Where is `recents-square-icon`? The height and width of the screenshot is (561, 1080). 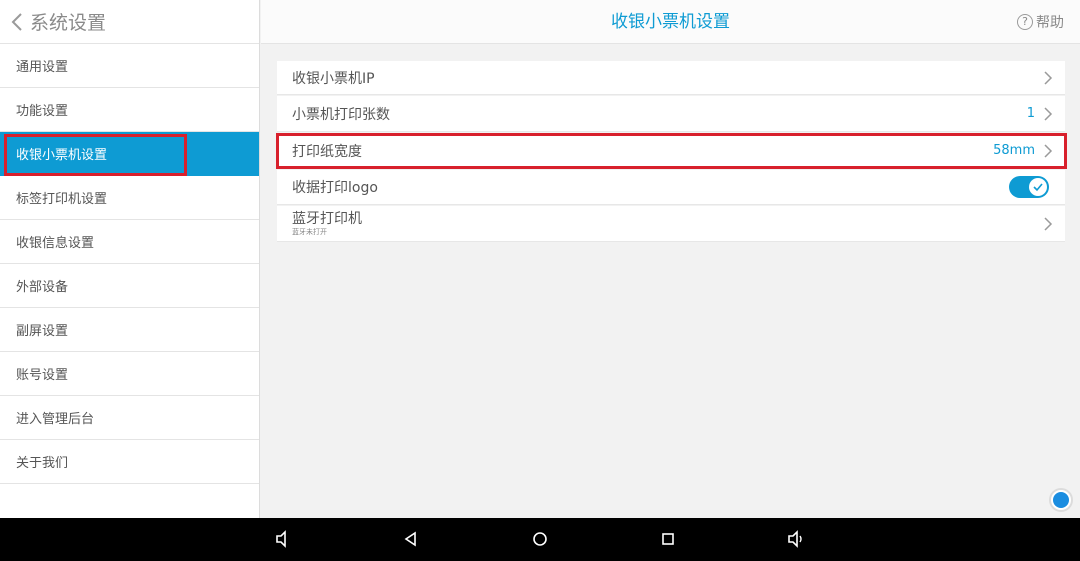
recents-square-icon is located at coordinates (668, 539).